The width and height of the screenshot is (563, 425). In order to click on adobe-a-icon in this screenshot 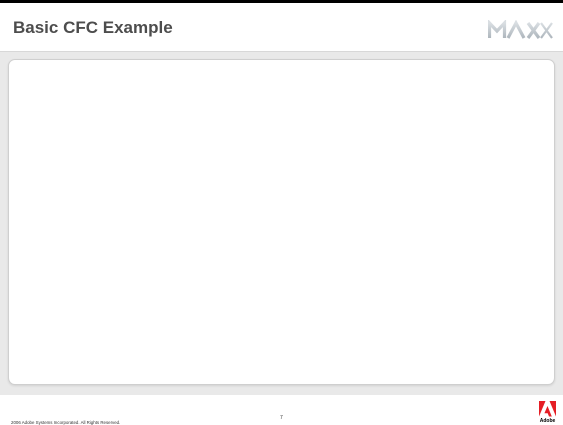, I will do `click(547, 409)`.